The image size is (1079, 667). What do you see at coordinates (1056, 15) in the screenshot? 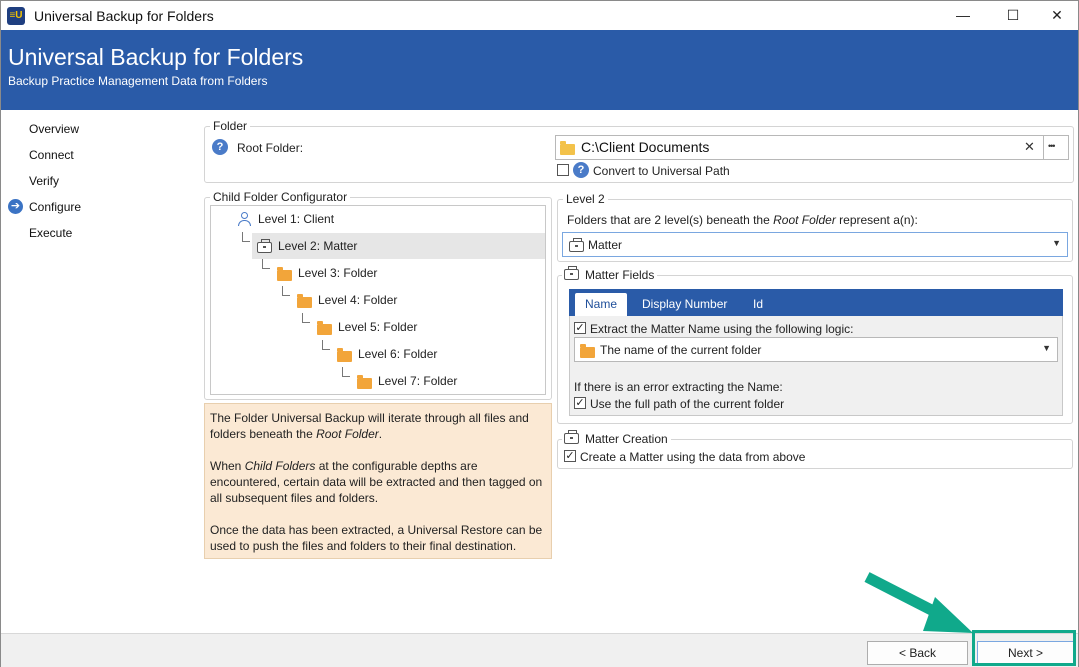
I see `close-window-button: ✕` at bounding box center [1056, 15].